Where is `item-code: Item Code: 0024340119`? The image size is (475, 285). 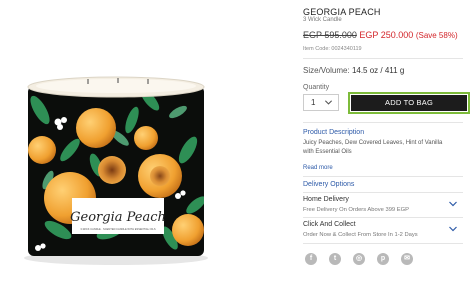 item-code: Item Code: 0024340119 is located at coordinates (332, 49).